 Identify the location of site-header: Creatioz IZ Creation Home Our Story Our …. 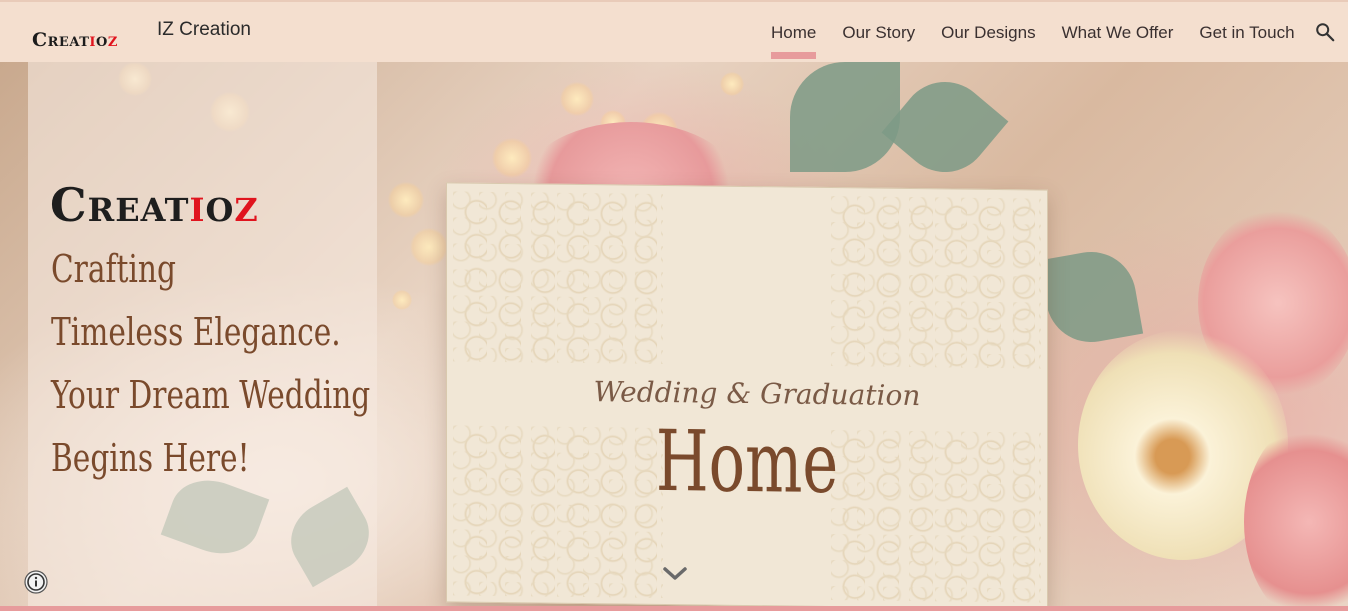
(674, 31).